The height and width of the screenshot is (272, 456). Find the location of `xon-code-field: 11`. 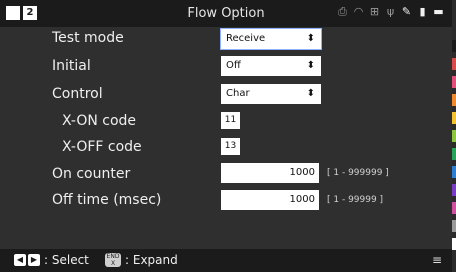

xon-code-field: 11 is located at coordinates (230, 120).